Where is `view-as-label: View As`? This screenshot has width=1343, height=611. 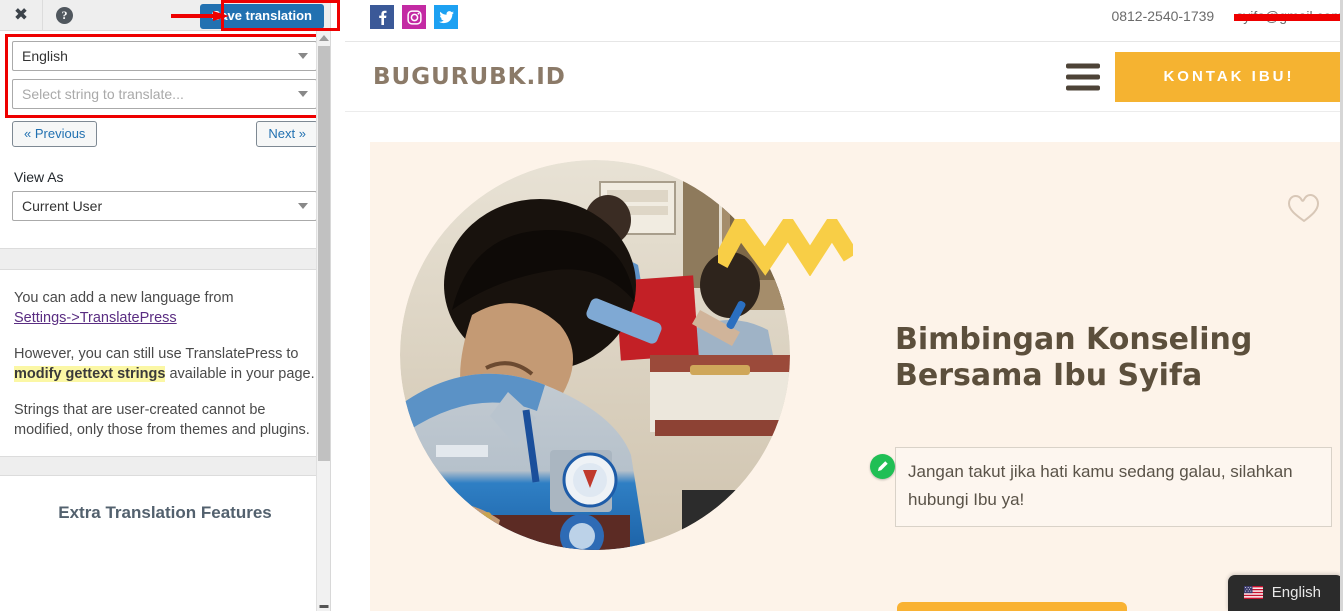 view-as-label: View As is located at coordinates (39, 177).